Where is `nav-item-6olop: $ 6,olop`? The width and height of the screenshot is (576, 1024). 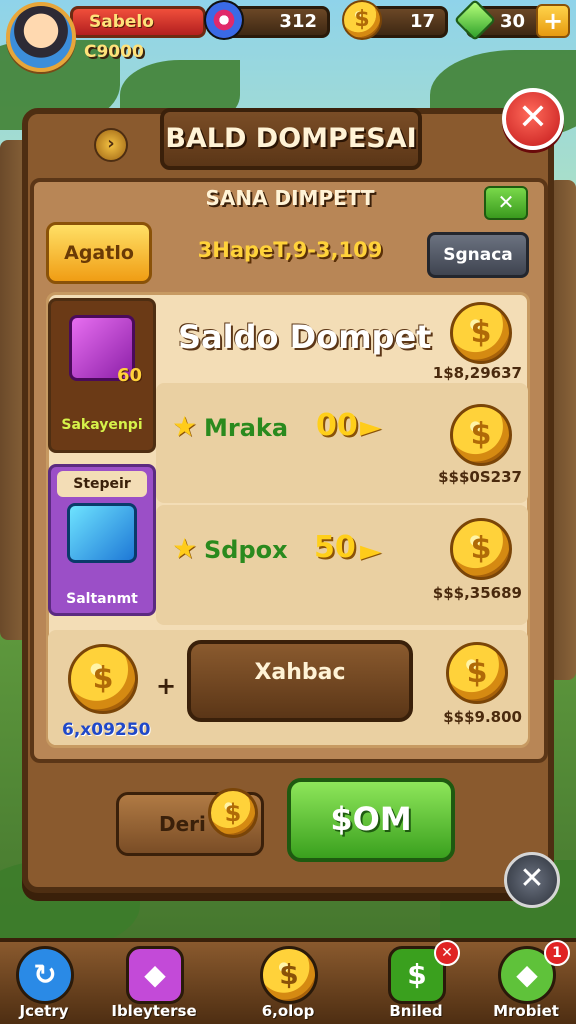
nav-item-6olop: $ 6,olop is located at coordinates (288, 983).